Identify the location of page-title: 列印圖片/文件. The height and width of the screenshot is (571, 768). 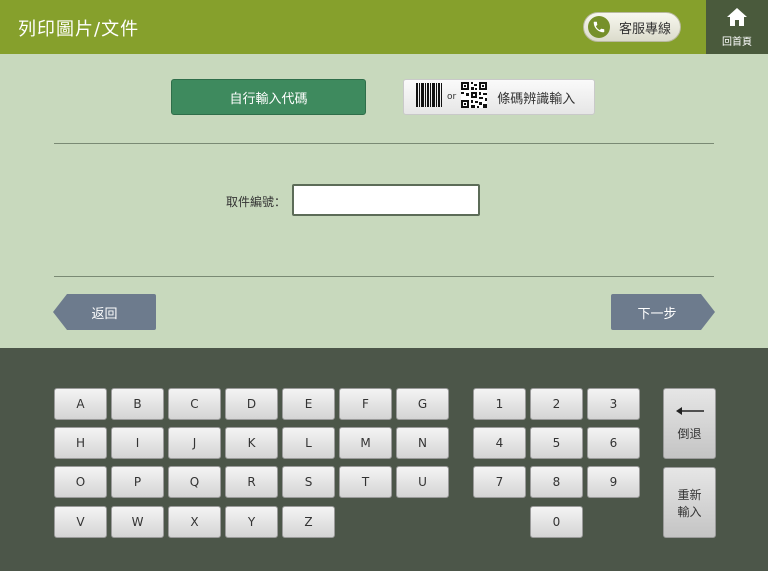
(79, 29).